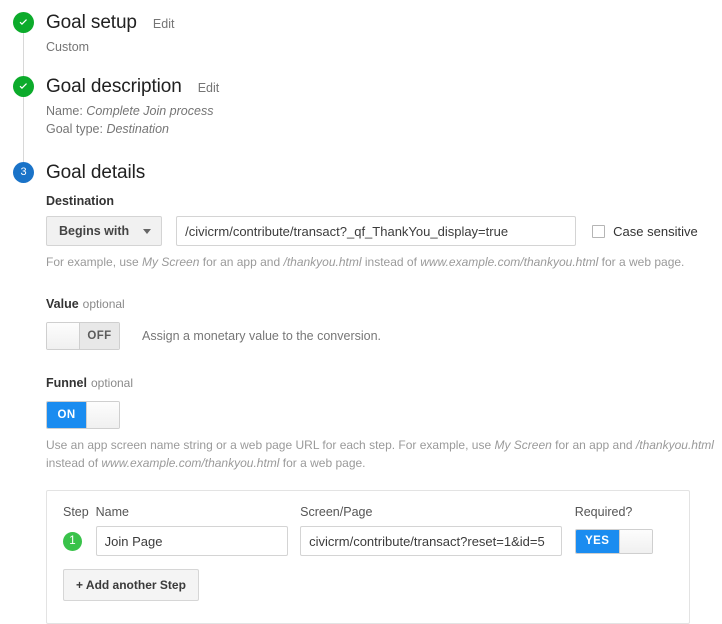  What do you see at coordinates (523, 445) in the screenshot?
I see `funnel-hint-b: My Screen` at bounding box center [523, 445].